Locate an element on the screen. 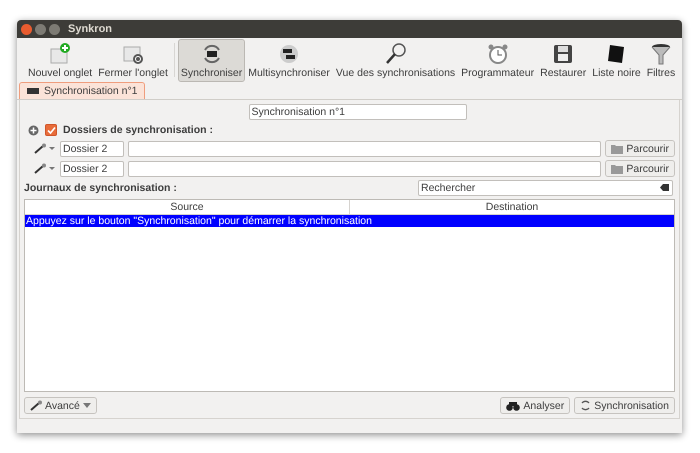 This screenshot has width=700, height=453. search-field: Rechercher is located at coordinates (545, 188).